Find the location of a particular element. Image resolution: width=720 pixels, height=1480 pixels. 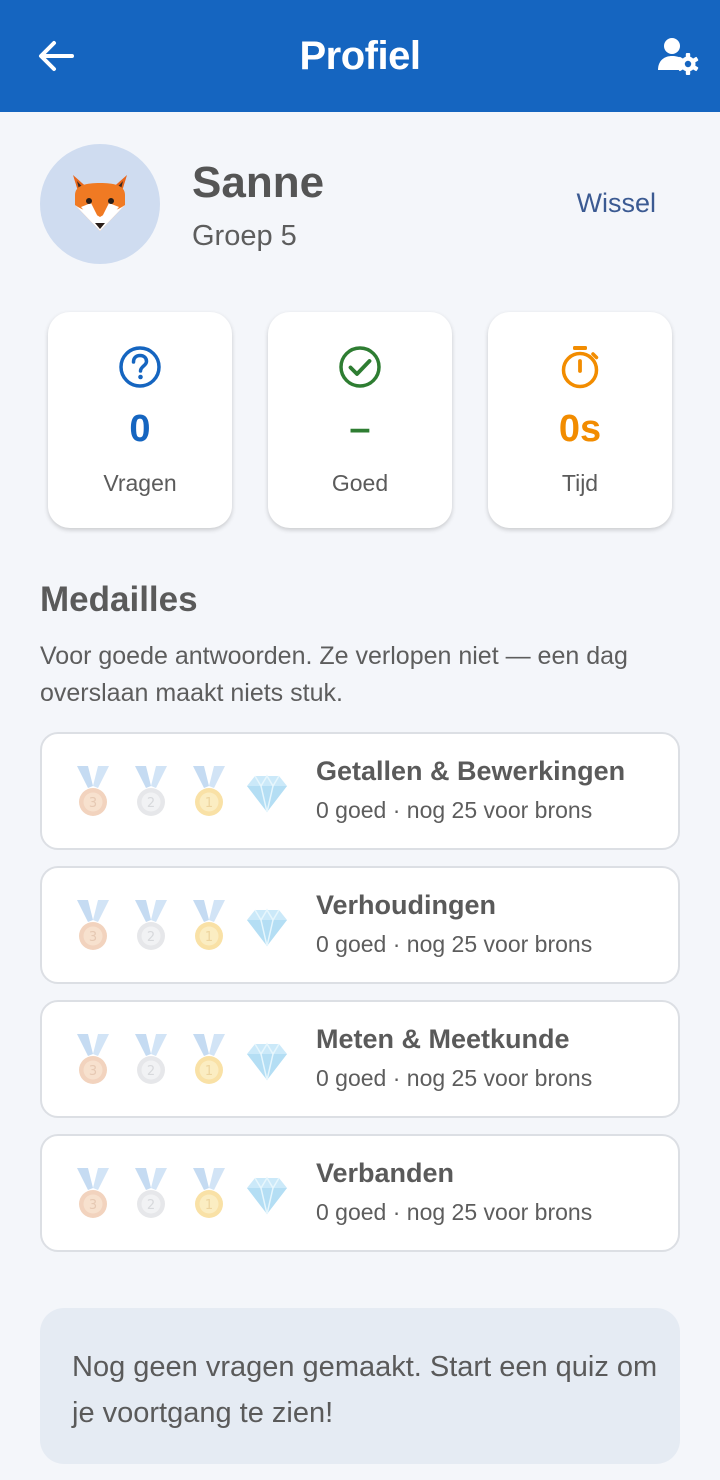

profile-header: Sanne Groep 5 Wissel is located at coordinates (360, 204).